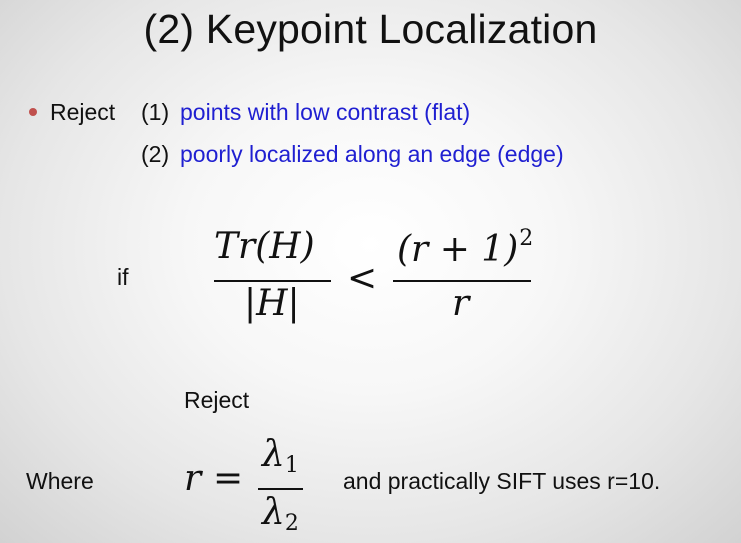 This screenshot has width=741, height=543. What do you see at coordinates (362, 278) in the screenshot?
I see `less-than-operator: <` at bounding box center [362, 278].